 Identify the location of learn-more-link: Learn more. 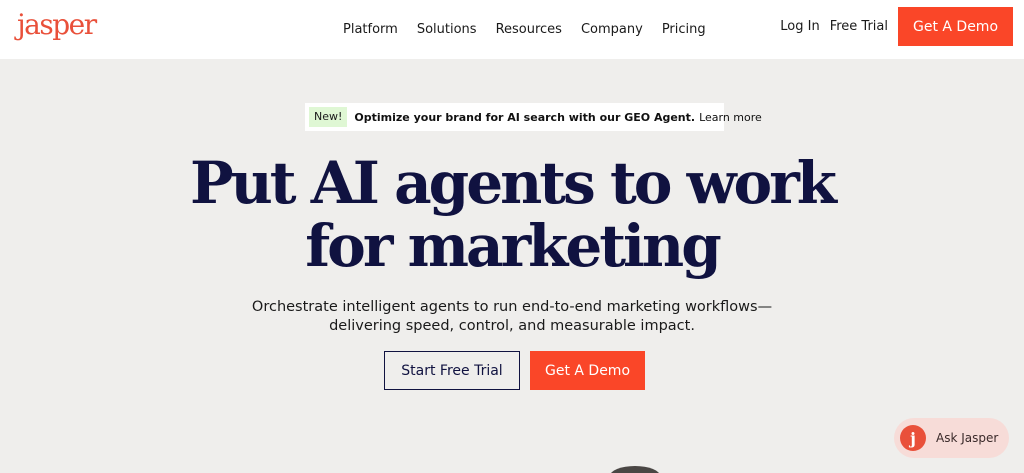
(730, 117).